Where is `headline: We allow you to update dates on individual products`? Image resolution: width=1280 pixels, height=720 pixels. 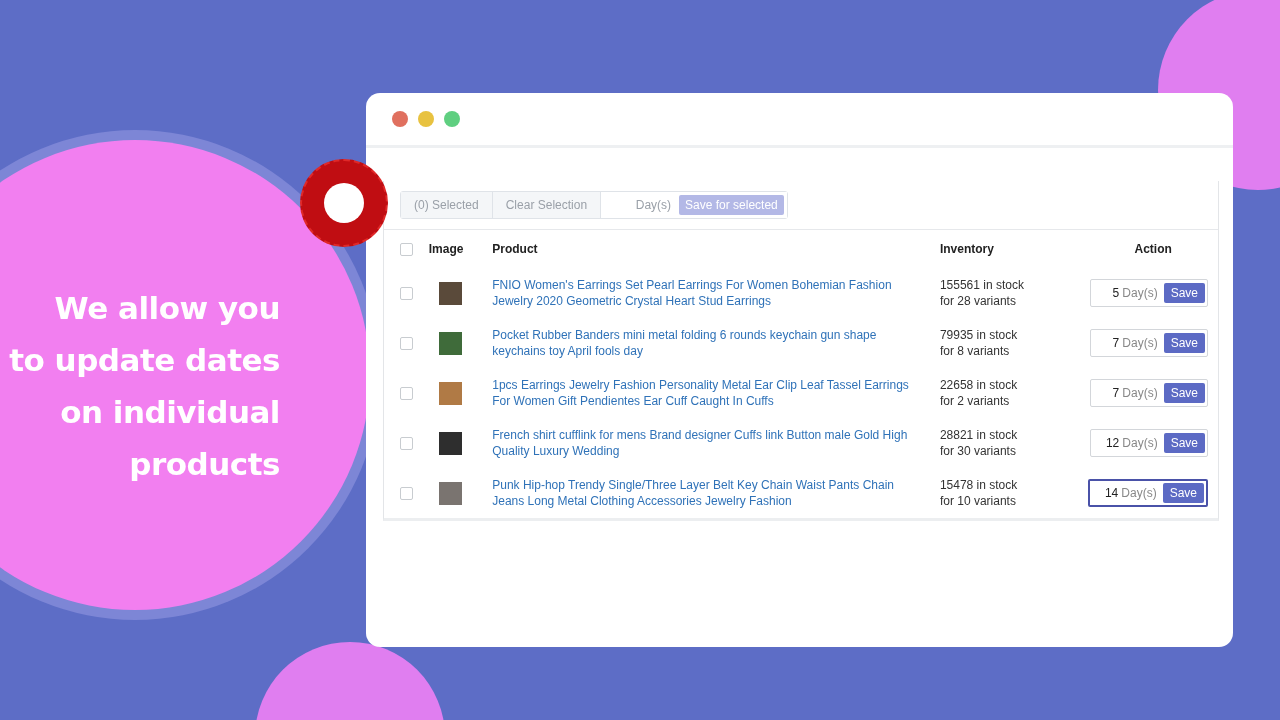
headline: We allow you to update dates on individual products is located at coordinates (144, 386).